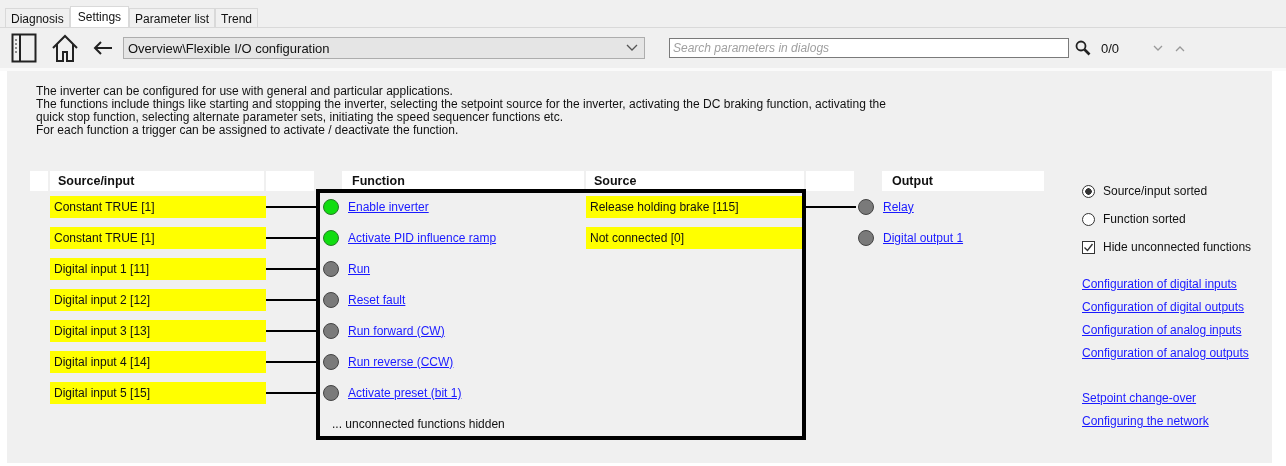  Describe the element at coordinates (632, 48) in the screenshot. I see `chevron-down-icon` at that location.